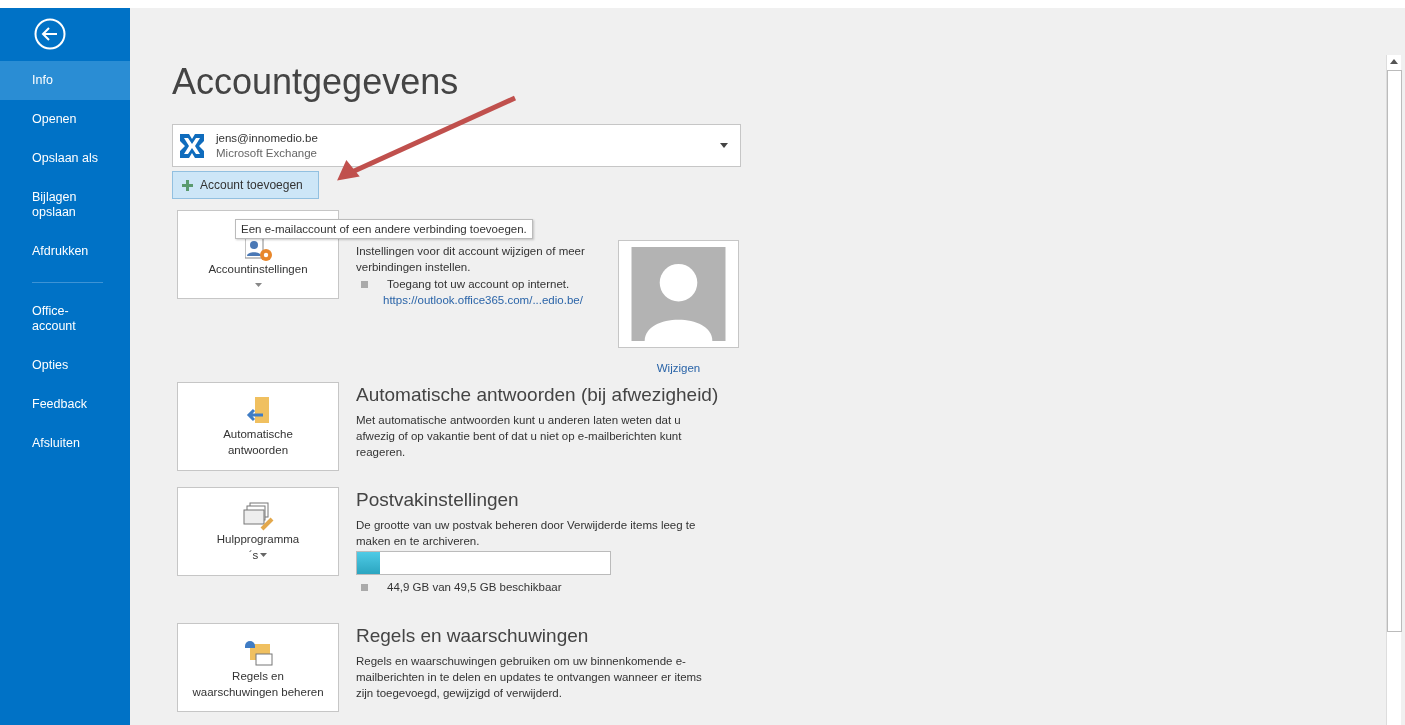  Describe the element at coordinates (473, 636) in the screenshot. I see `section-heading: Regels en waarschuwingen` at that location.